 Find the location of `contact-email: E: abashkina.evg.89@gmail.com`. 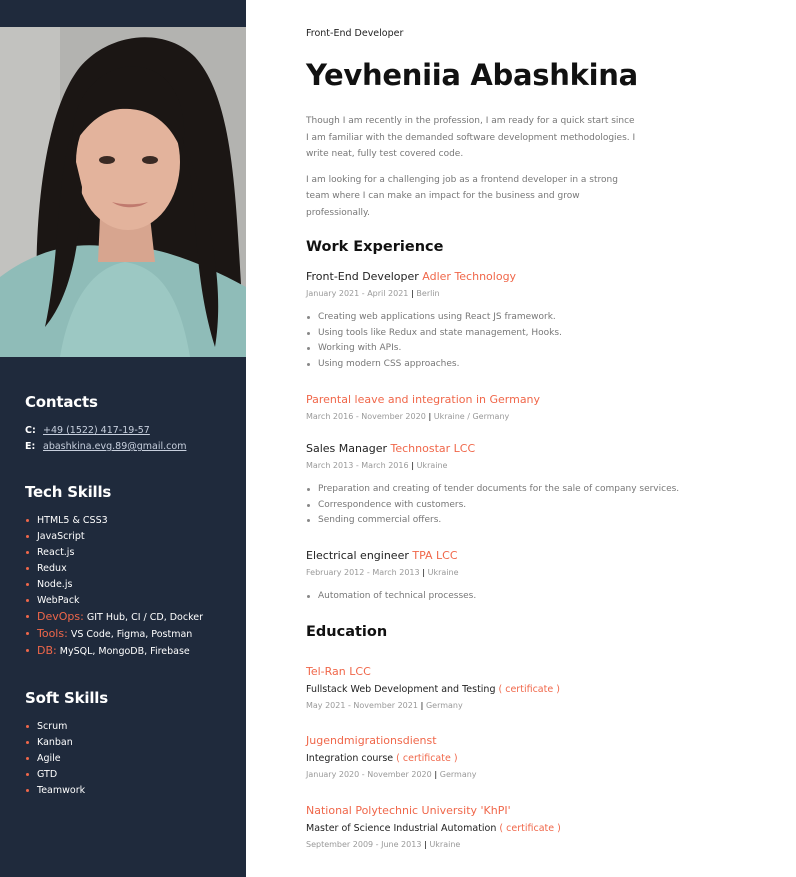

contact-email: E: abashkina.evg.89@gmail.com is located at coordinates (130, 447).